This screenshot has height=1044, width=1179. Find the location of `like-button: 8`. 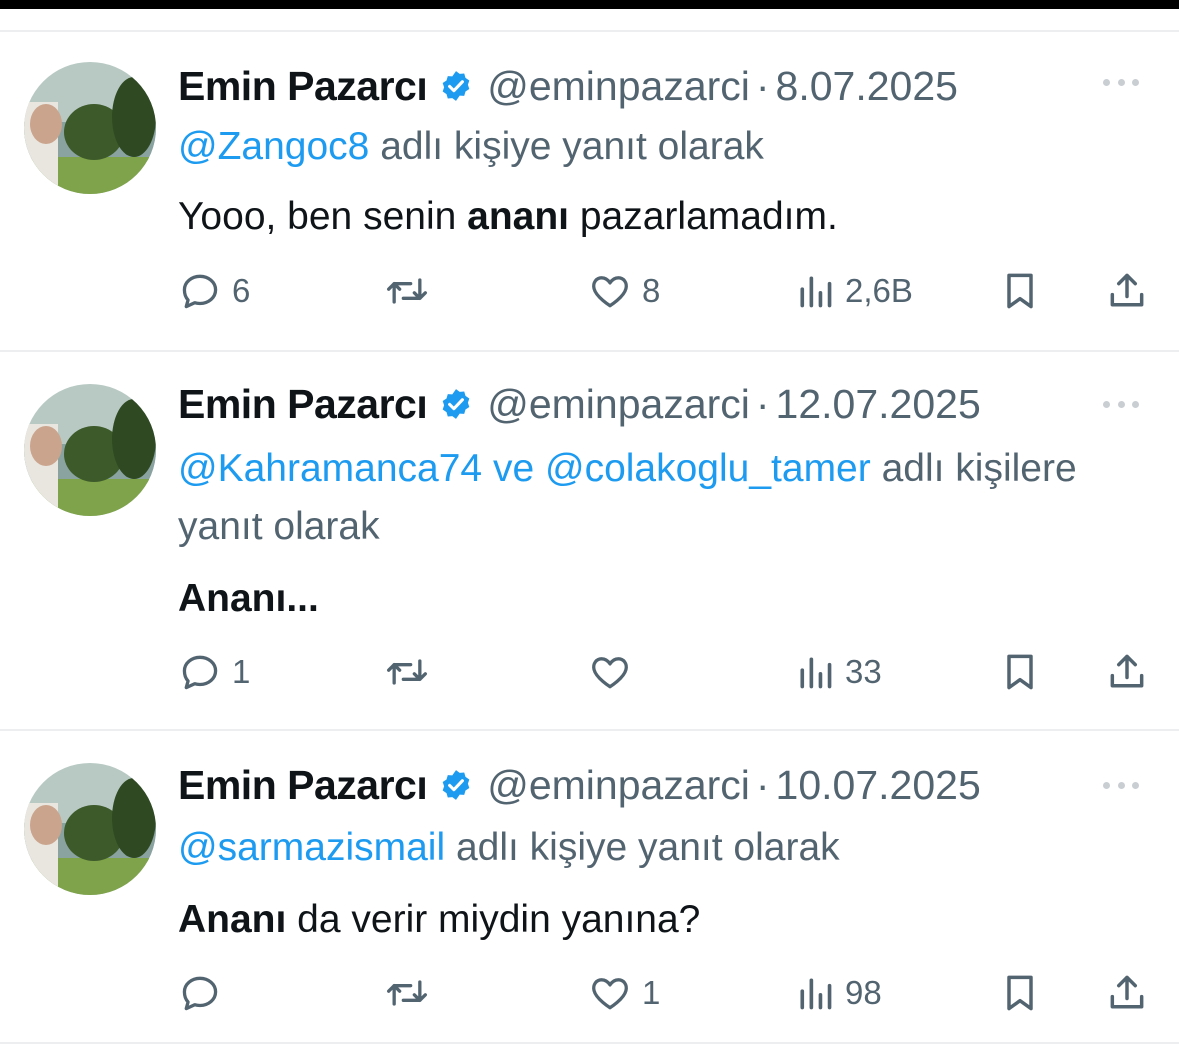

like-button: 8 is located at coordinates (624, 291).